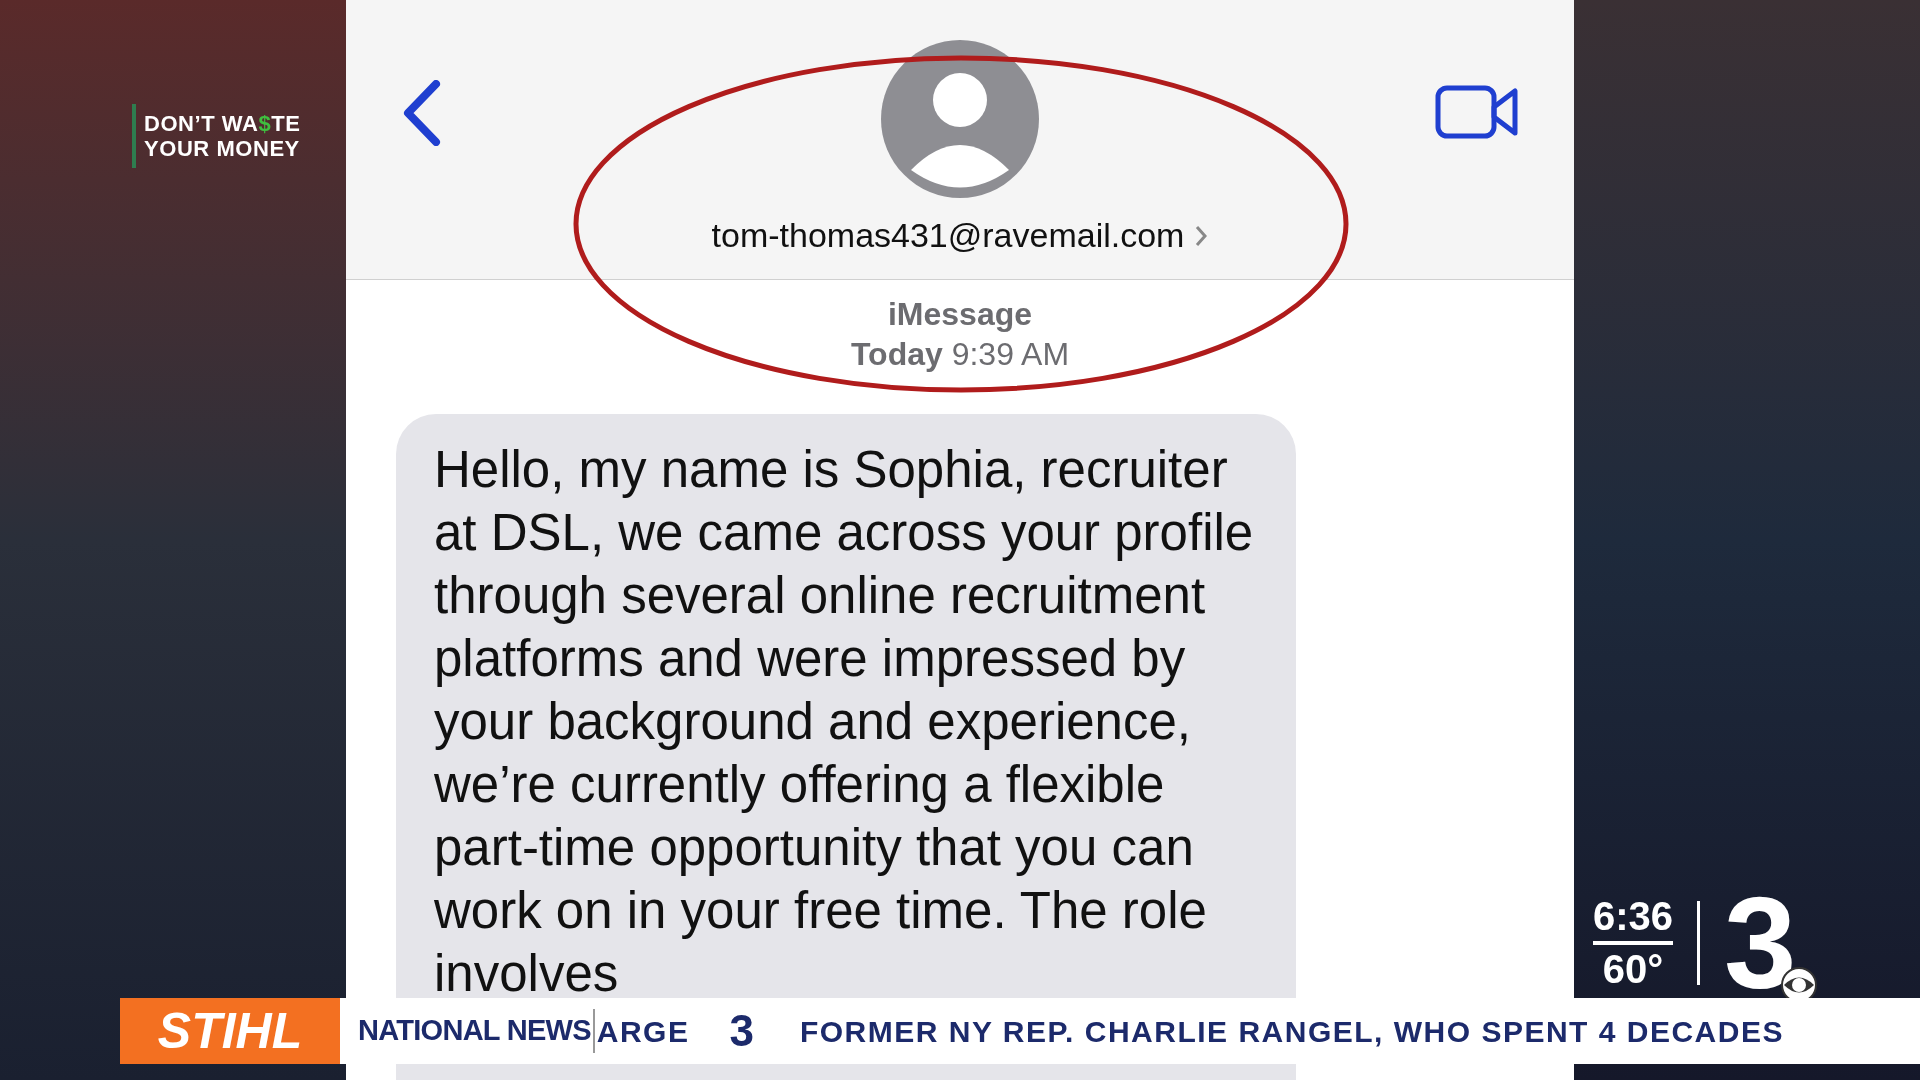  Describe the element at coordinates (1477, 112) in the screenshot. I see `video-camera-icon` at that location.